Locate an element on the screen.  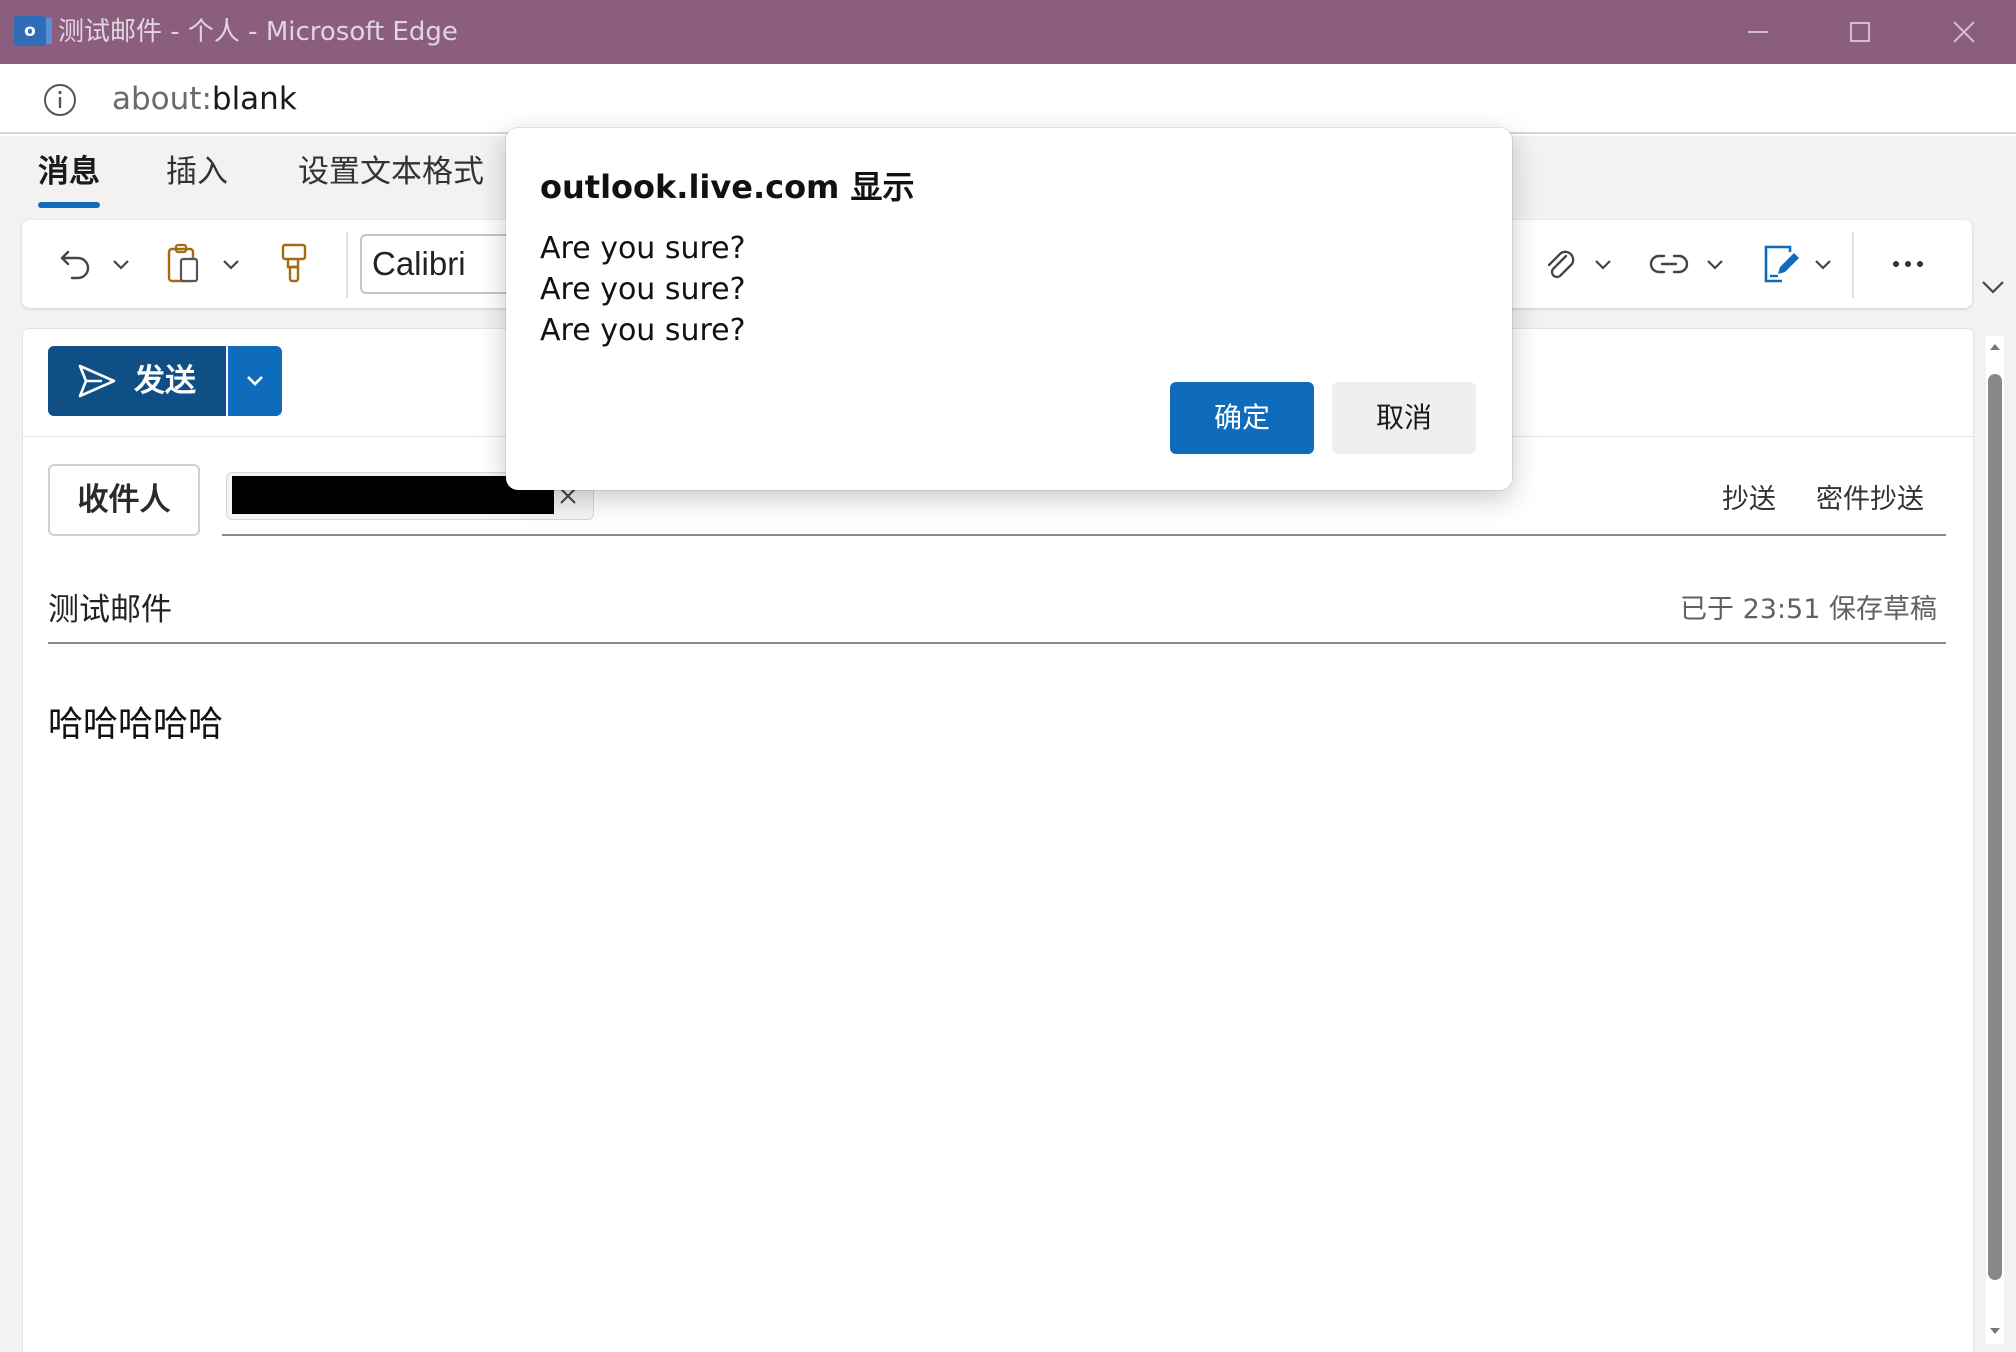
link-dropdown-icon is located at coordinates (1715, 264).